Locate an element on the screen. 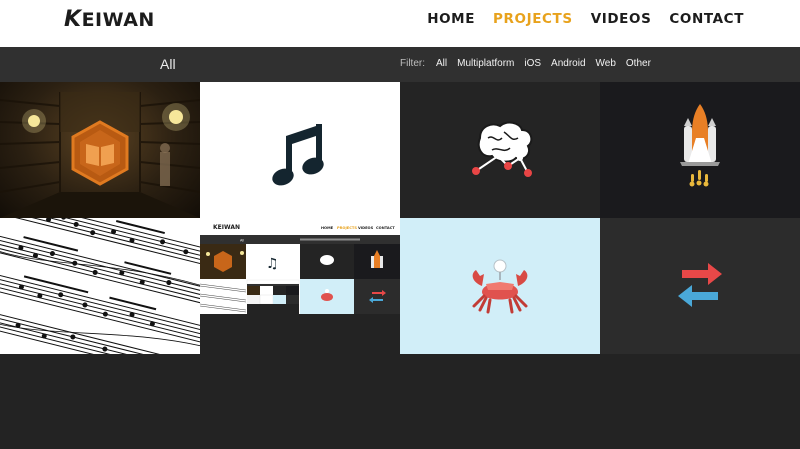  project-tile-crab is located at coordinates (500, 286).